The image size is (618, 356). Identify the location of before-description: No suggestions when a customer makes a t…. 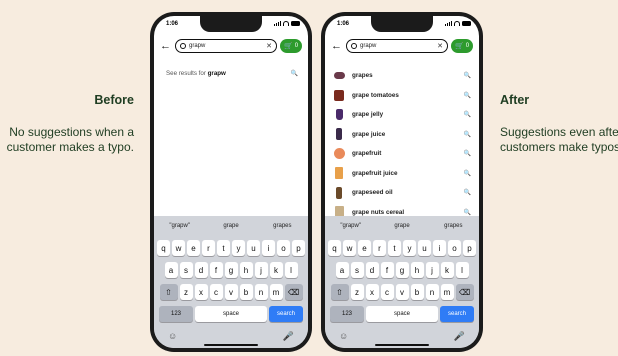
(70, 139).